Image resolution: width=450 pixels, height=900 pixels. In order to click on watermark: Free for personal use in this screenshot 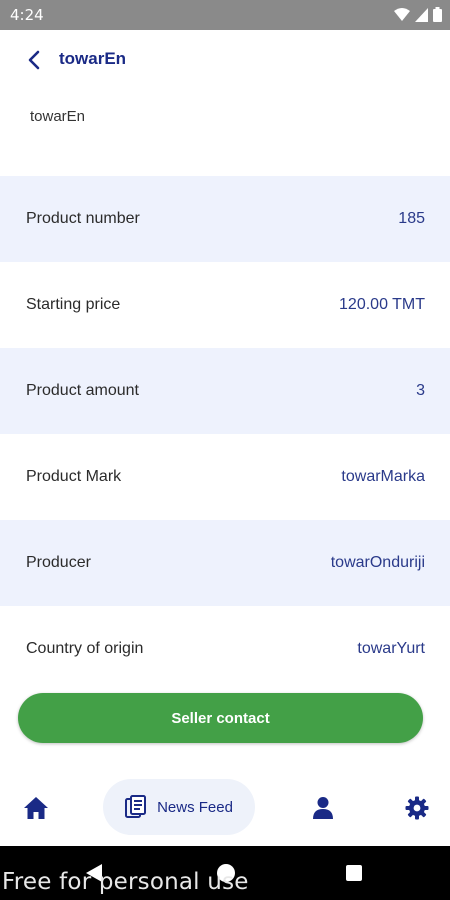, I will do `click(125, 882)`.